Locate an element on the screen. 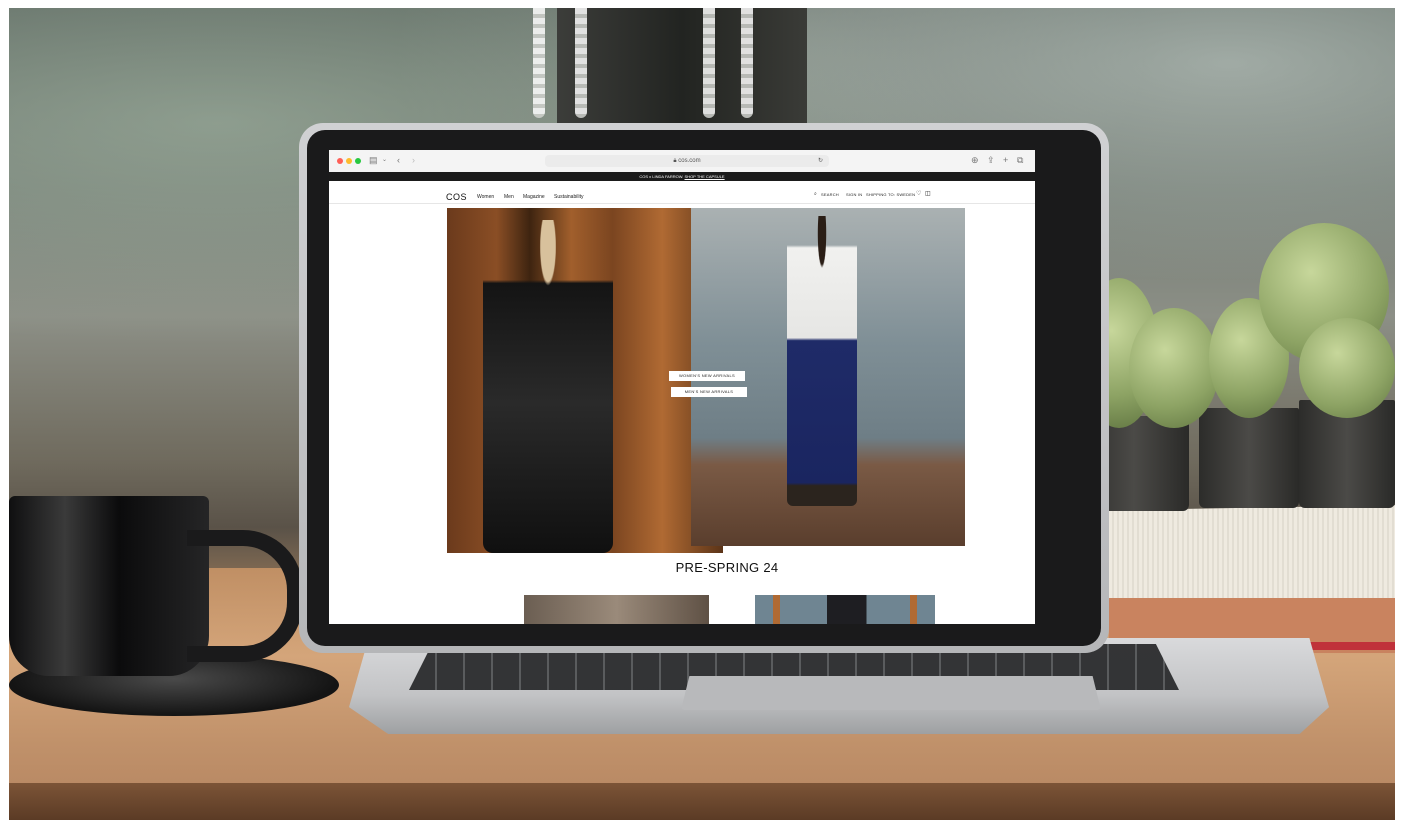 The width and height of the screenshot is (1402, 827). back-icon: ‹ is located at coordinates (398, 160).